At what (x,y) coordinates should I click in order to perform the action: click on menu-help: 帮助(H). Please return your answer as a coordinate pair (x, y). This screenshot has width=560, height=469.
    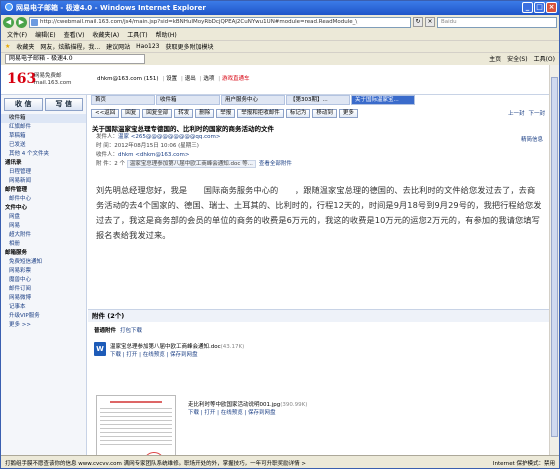
    Looking at the image, I should click on (166, 34).